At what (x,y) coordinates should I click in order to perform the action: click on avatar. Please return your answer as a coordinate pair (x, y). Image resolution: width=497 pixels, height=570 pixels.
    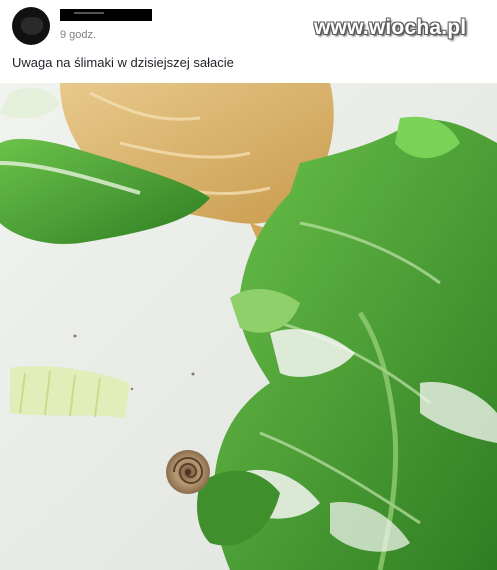
    Looking at the image, I should click on (31, 26).